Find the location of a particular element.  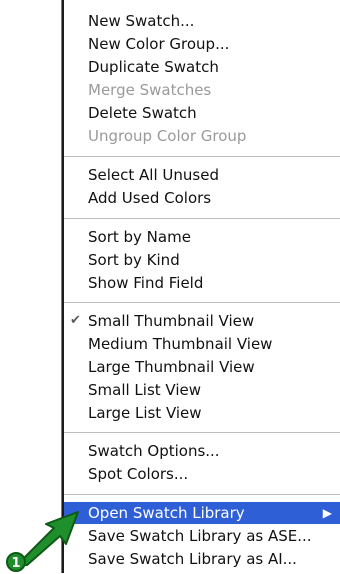

menu-item-label: Merge Swatches is located at coordinates (150, 90).